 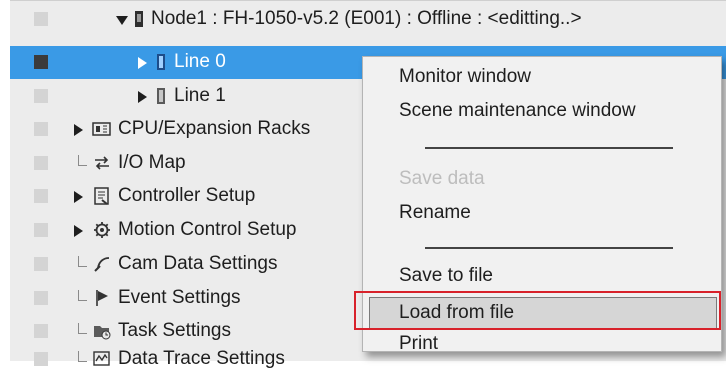 What do you see at coordinates (542, 111) in the screenshot?
I see `menu-item-scene-maintenance-window: Scene maintenance window` at bounding box center [542, 111].